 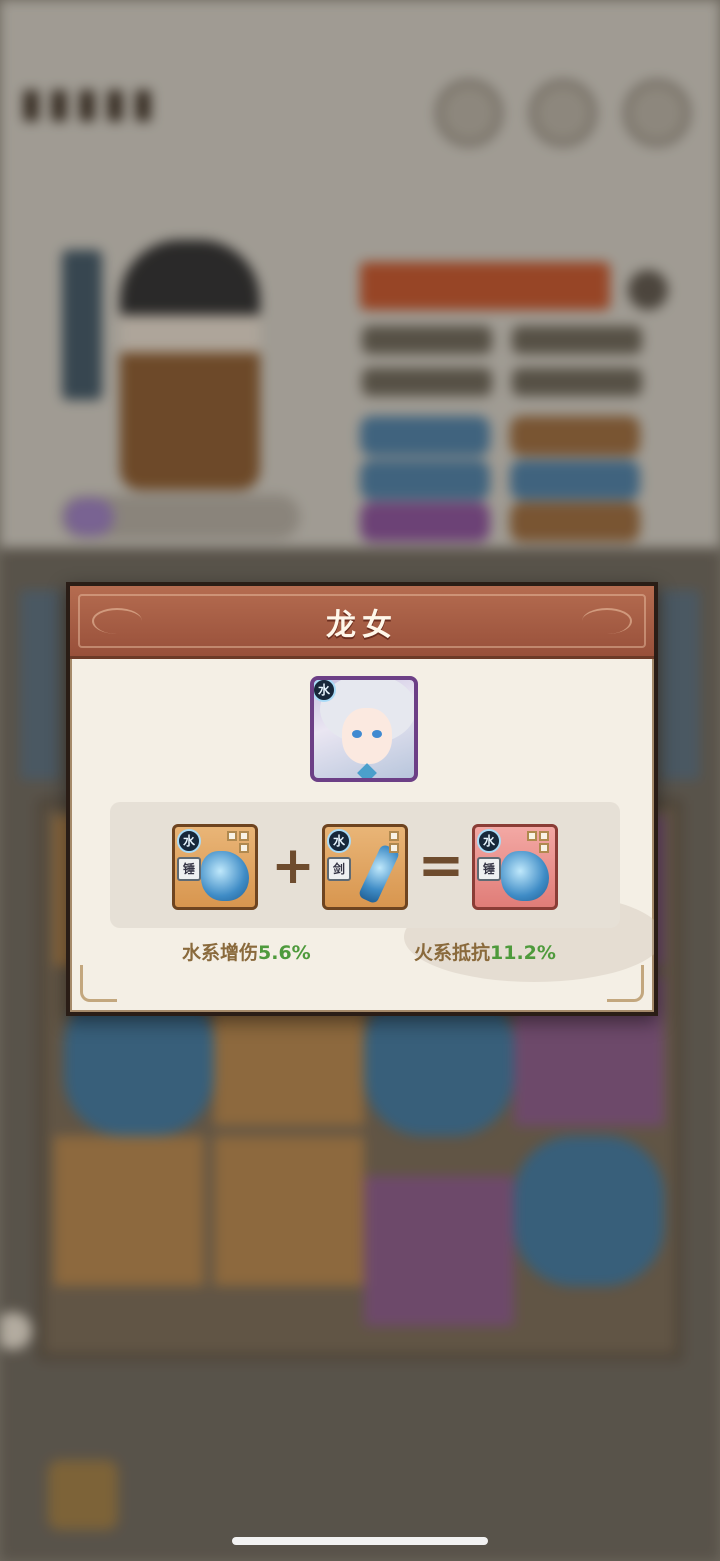 What do you see at coordinates (362, 625) in the screenshot?
I see `dialog-title: 龙女` at bounding box center [362, 625].